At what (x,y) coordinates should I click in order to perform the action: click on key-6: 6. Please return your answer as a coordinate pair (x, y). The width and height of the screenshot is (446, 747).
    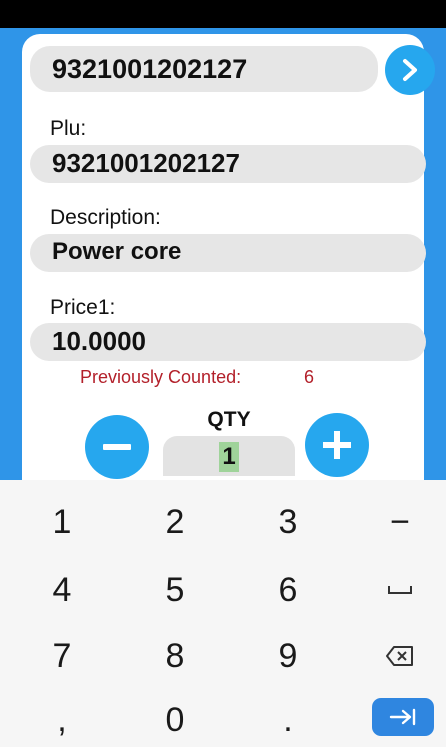
    Looking at the image, I should click on (288, 590).